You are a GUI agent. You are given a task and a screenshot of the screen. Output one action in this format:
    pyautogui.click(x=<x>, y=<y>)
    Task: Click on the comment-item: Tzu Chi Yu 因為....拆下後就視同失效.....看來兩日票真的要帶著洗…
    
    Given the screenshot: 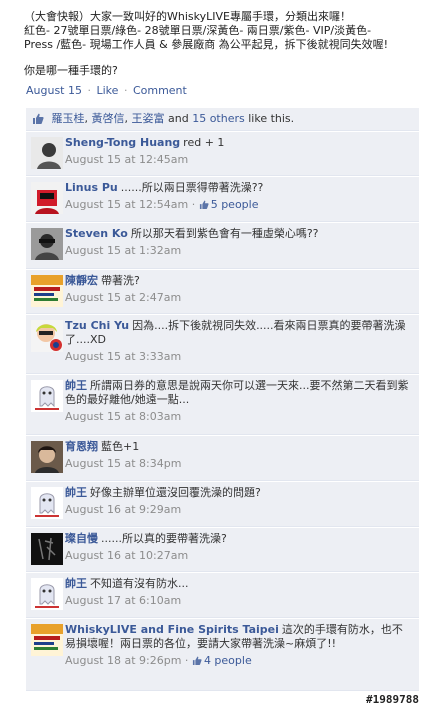 What is the action you would take?
    pyautogui.click(x=222, y=344)
    